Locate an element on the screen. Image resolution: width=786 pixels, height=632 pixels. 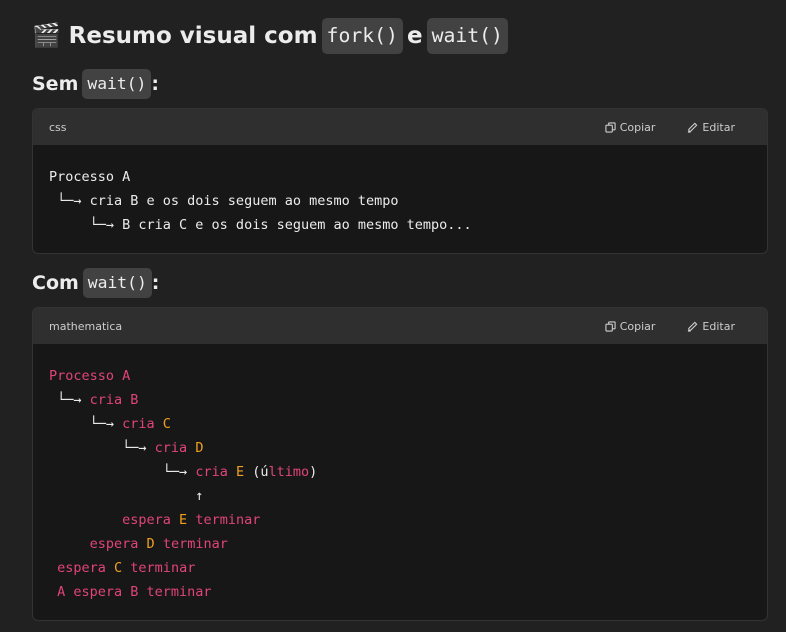
code-line: espera E terminar is located at coordinates (154, 520).